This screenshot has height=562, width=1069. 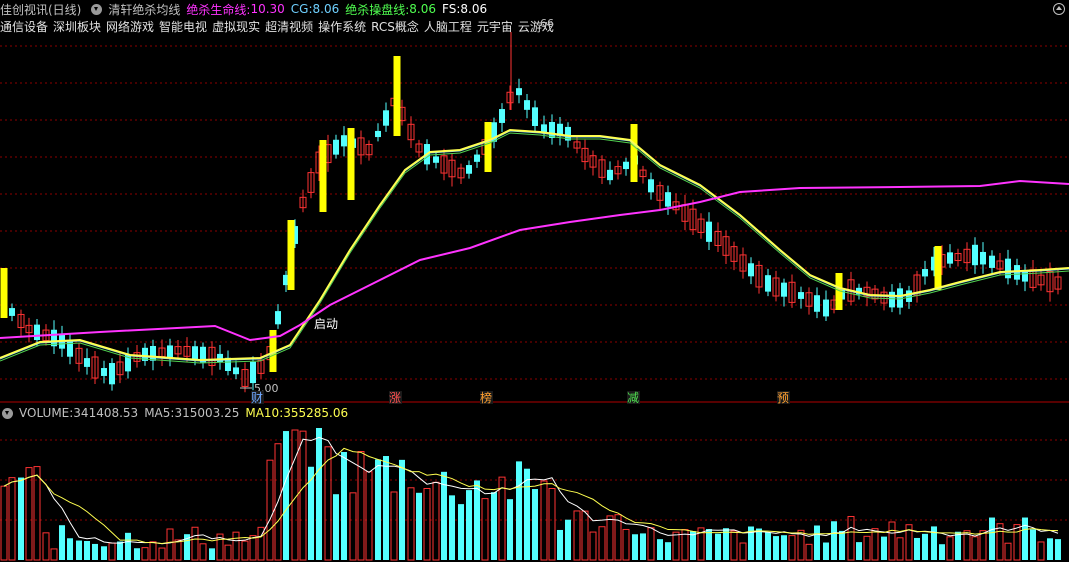 I want to click on ma10-value: 355285.06, so click(x=316, y=413).